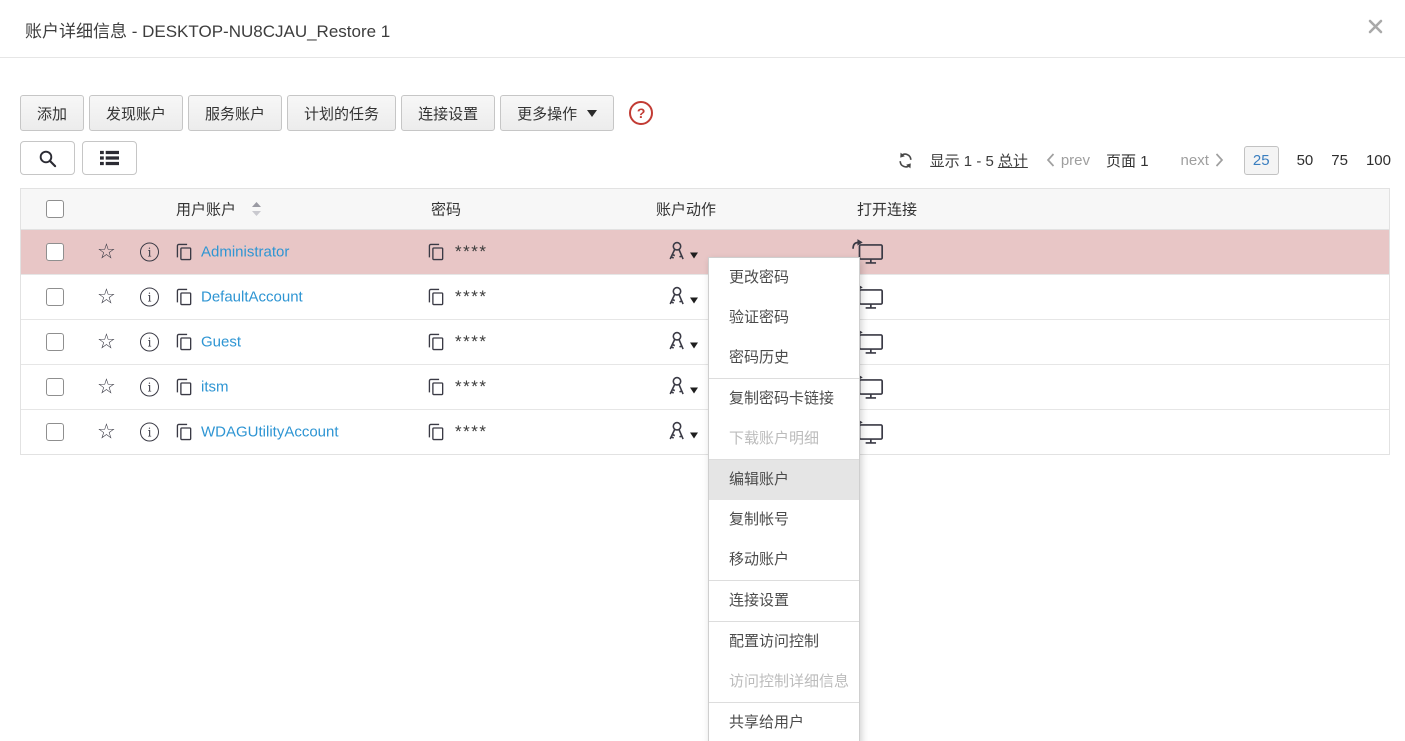 This screenshot has height=741, width=1405. Describe the element at coordinates (446, 210) in the screenshot. I see `column-header-password: 密码` at that location.